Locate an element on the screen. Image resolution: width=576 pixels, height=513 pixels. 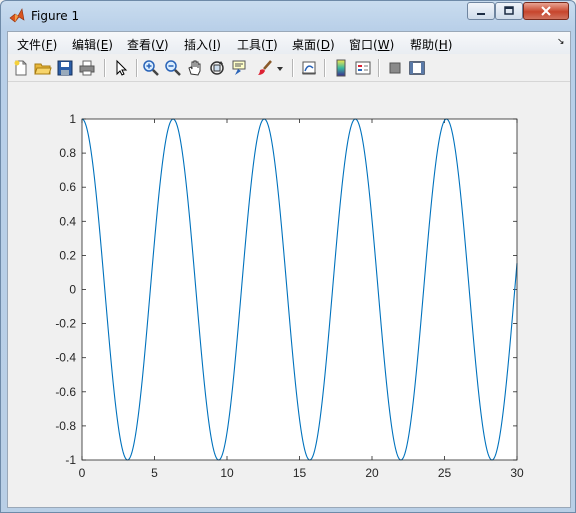
x-tick-label: 15 is located at coordinates (300, 473).